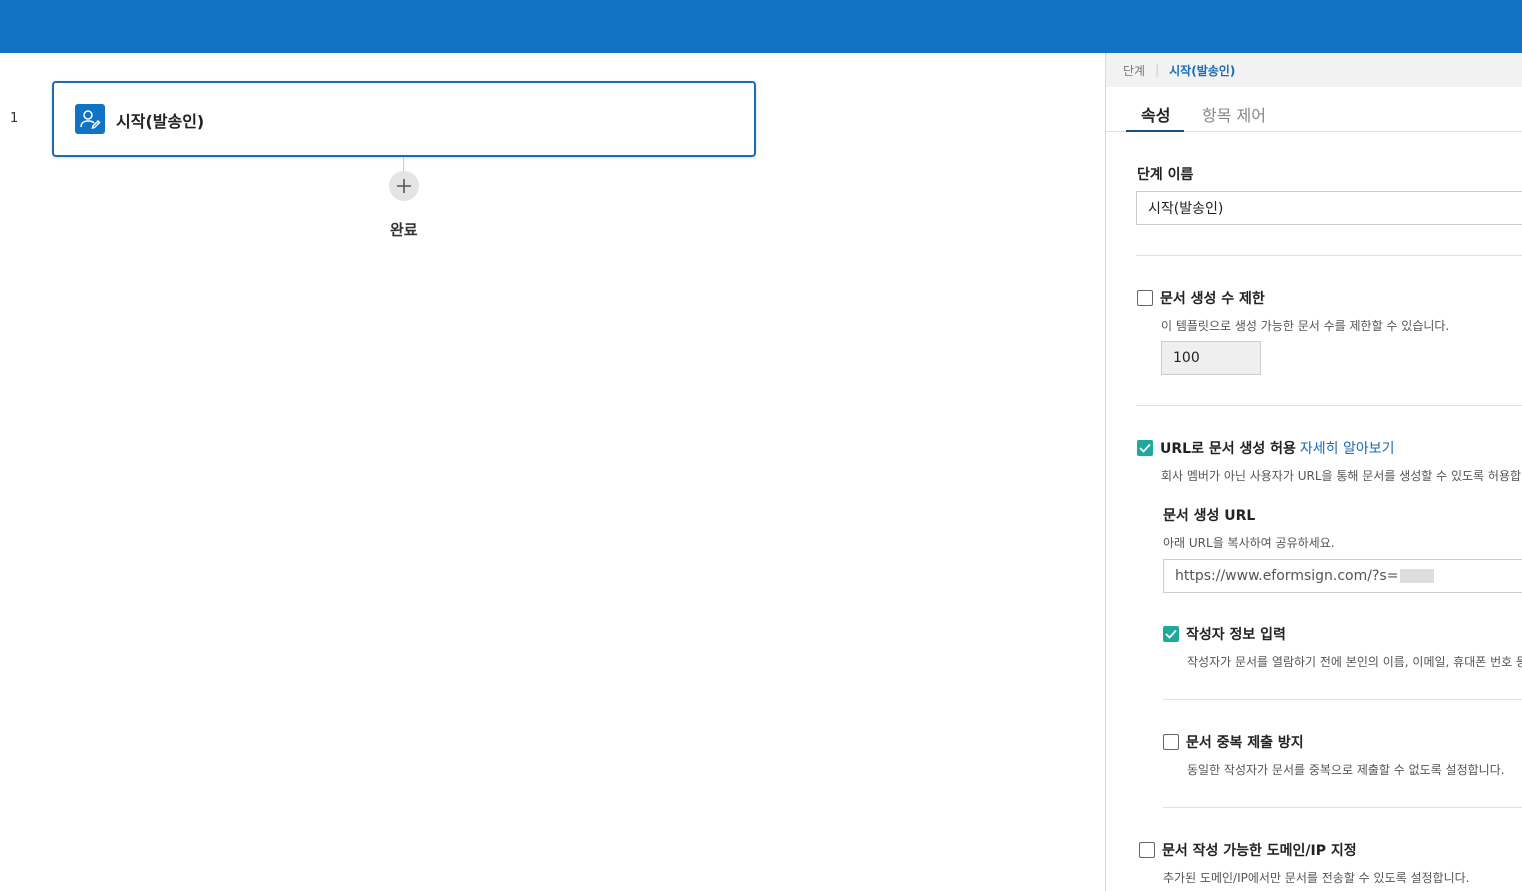 This screenshot has height=891, width=1522. Describe the element at coordinates (1259, 851) in the screenshot. I see `domain-ip-label: 문서 작성 가능한 도메인/IP 지정` at that location.